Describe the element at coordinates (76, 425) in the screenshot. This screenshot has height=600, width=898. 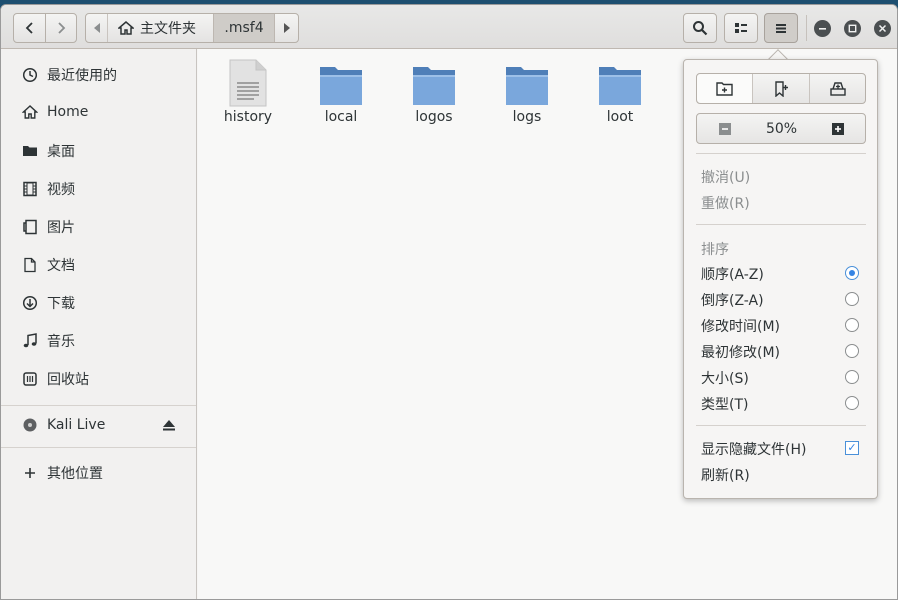
I see `sidebar-item-label: Kali Live` at that location.